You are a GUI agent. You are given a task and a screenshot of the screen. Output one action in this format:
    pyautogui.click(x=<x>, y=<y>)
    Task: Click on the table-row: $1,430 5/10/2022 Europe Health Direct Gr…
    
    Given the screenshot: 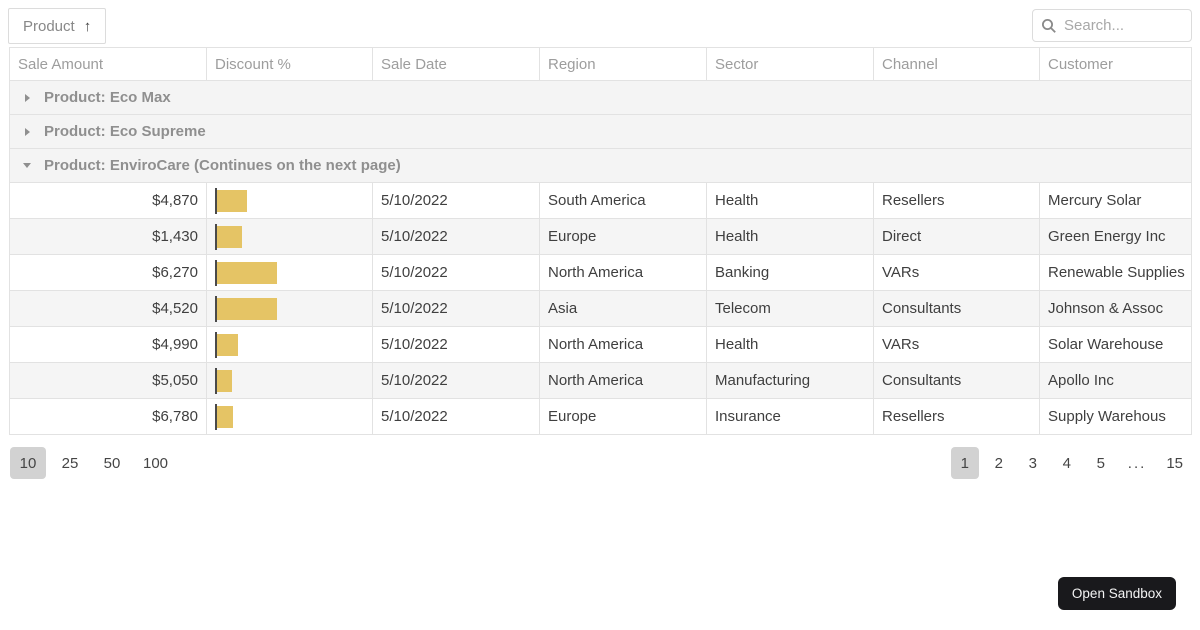 What is the action you would take?
    pyautogui.click(x=600, y=236)
    